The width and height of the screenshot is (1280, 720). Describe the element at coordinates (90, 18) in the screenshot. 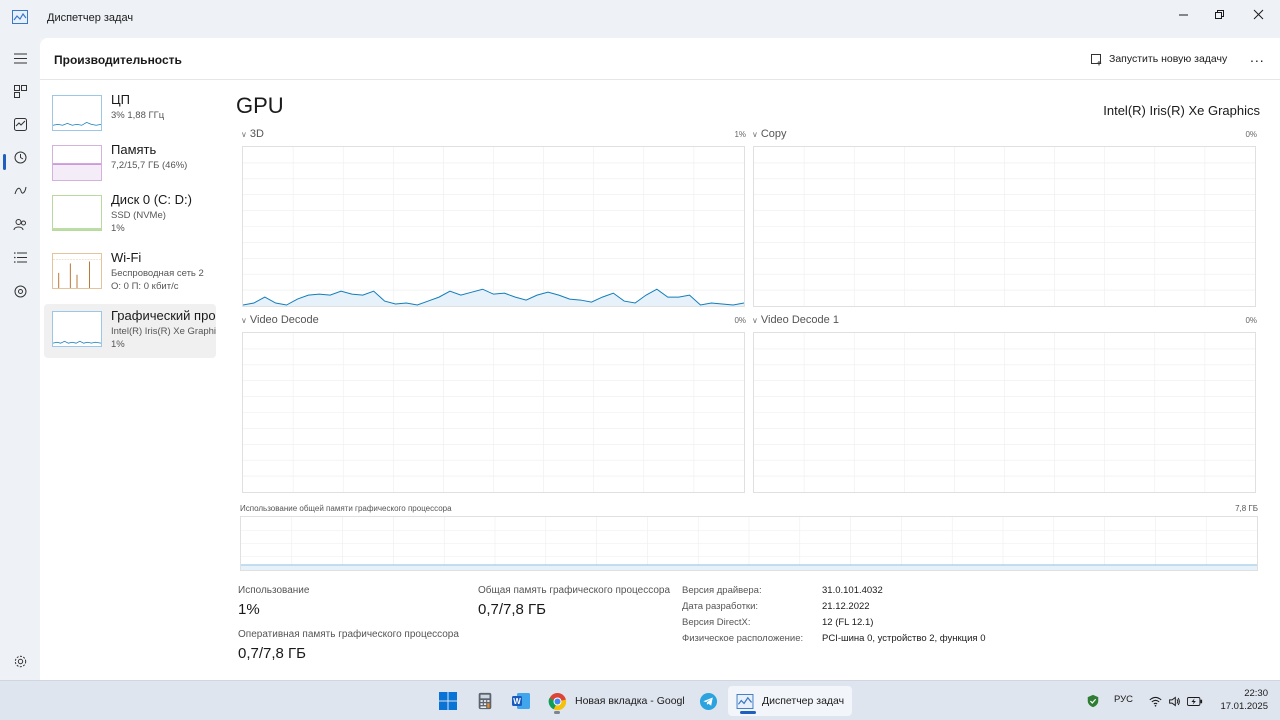

I see `window-title: Диспетчер задач` at that location.